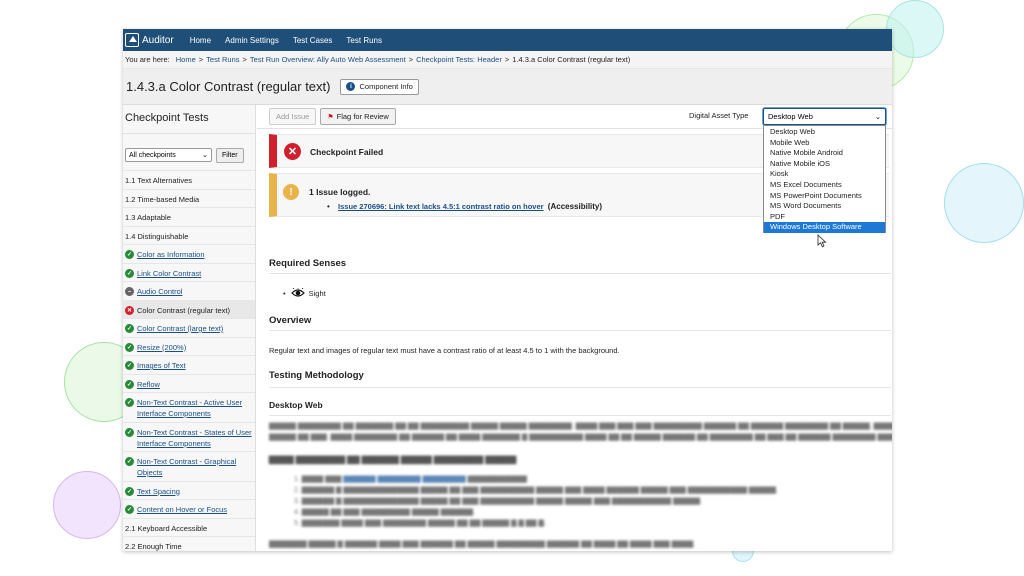 Image resolution: width=1024 pixels, height=576 pixels. What do you see at coordinates (293, 116) in the screenshot?
I see `add-issue-button: Add Issue` at bounding box center [293, 116].